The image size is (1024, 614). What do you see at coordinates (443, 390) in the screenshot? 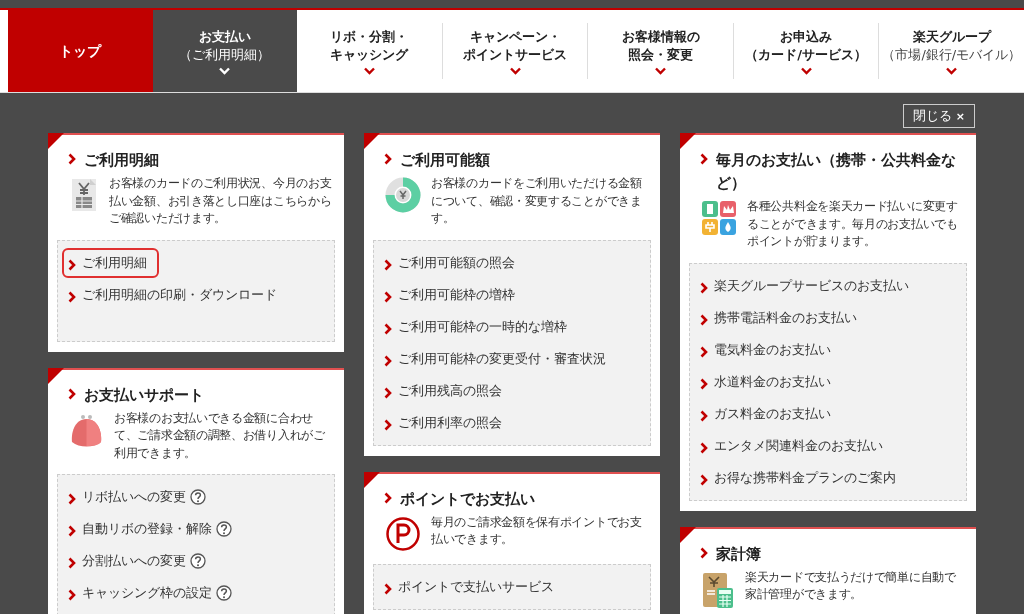
I see `menu-link: ご利用残高の照会` at bounding box center [443, 390].